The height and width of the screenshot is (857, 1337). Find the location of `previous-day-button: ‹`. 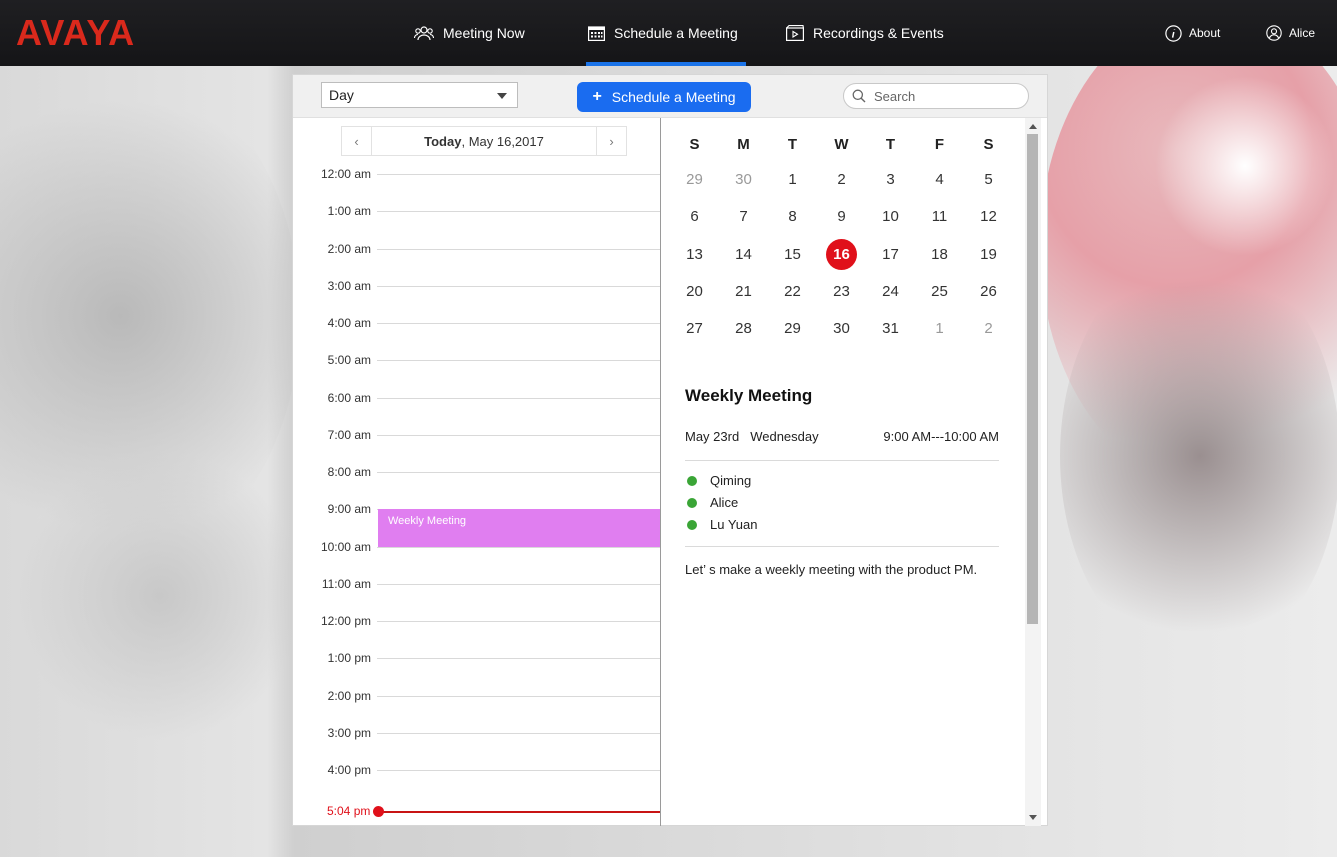

previous-day-button: ‹ is located at coordinates (357, 141).